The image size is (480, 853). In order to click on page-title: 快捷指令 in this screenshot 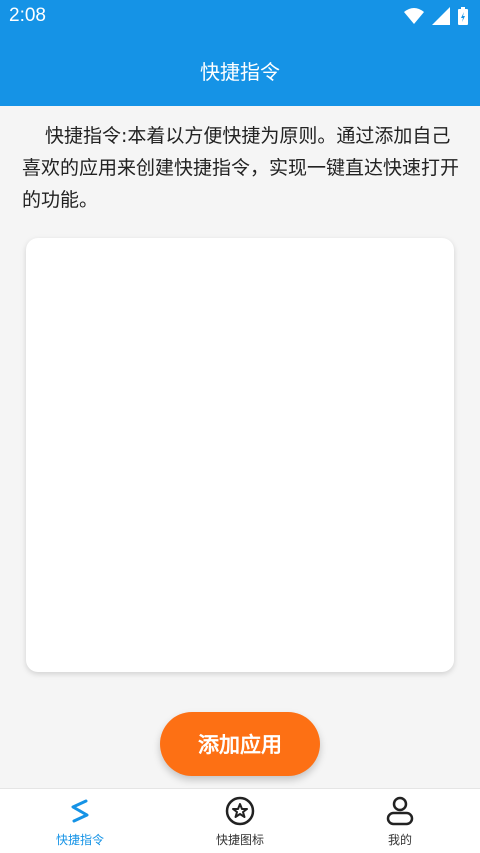, I will do `click(240, 71)`.